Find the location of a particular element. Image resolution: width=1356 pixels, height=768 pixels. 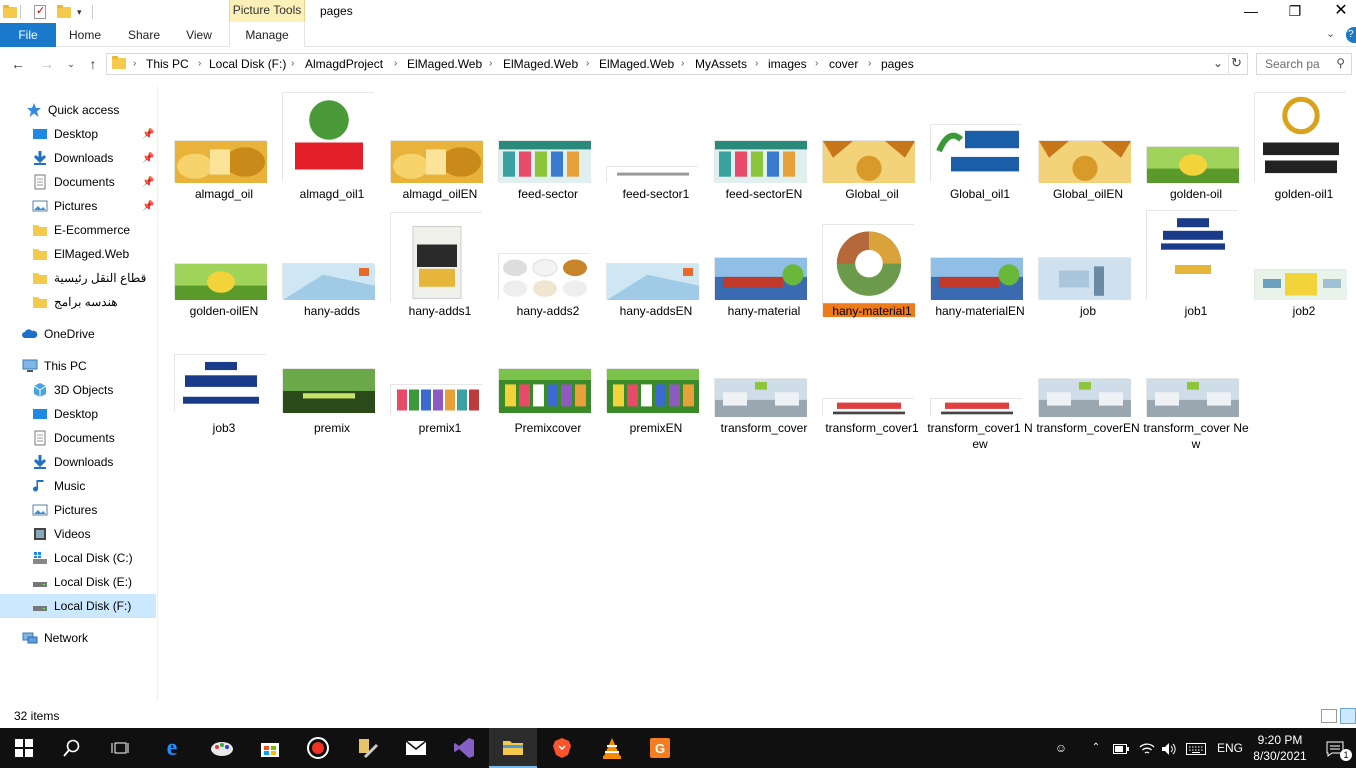

file-item: premix1 is located at coordinates (440, 378).